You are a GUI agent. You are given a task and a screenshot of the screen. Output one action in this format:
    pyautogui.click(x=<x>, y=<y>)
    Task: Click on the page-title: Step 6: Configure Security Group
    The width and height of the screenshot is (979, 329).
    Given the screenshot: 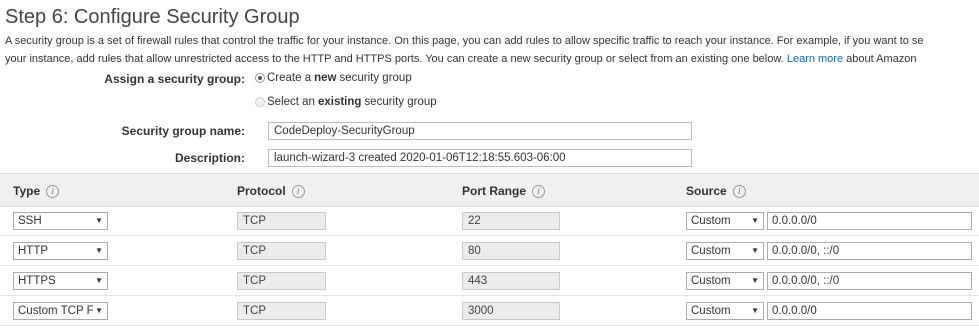 What is the action you would take?
    pyautogui.click(x=152, y=17)
    